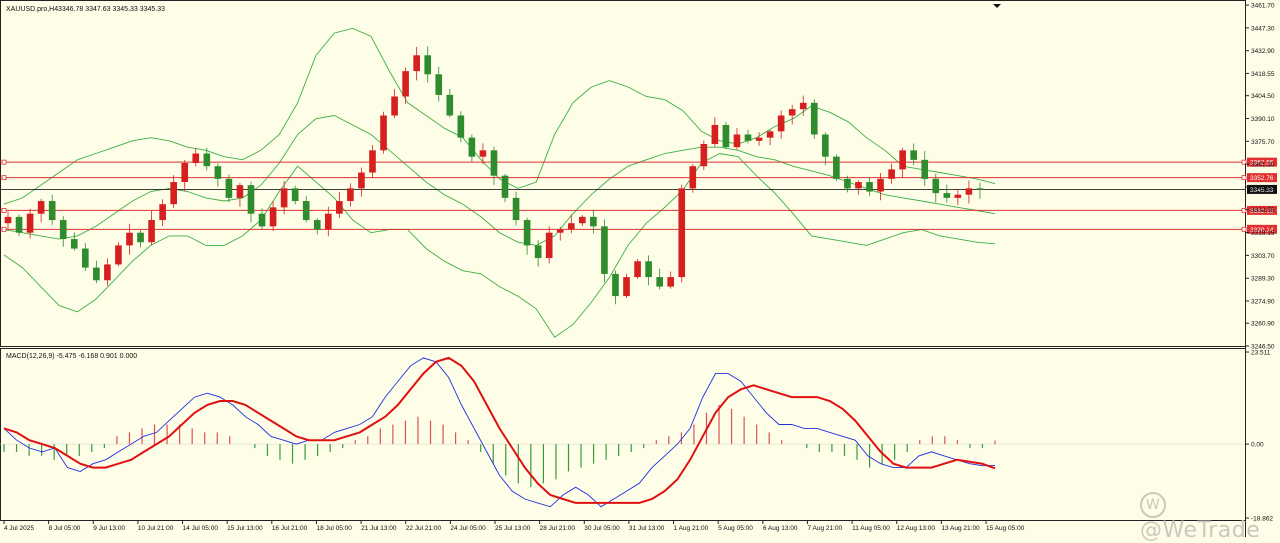 The width and height of the screenshot is (1280, 543). What do you see at coordinates (1263, 6) in the screenshot?
I see `price-tick-label: 3461.70` at bounding box center [1263, 6].